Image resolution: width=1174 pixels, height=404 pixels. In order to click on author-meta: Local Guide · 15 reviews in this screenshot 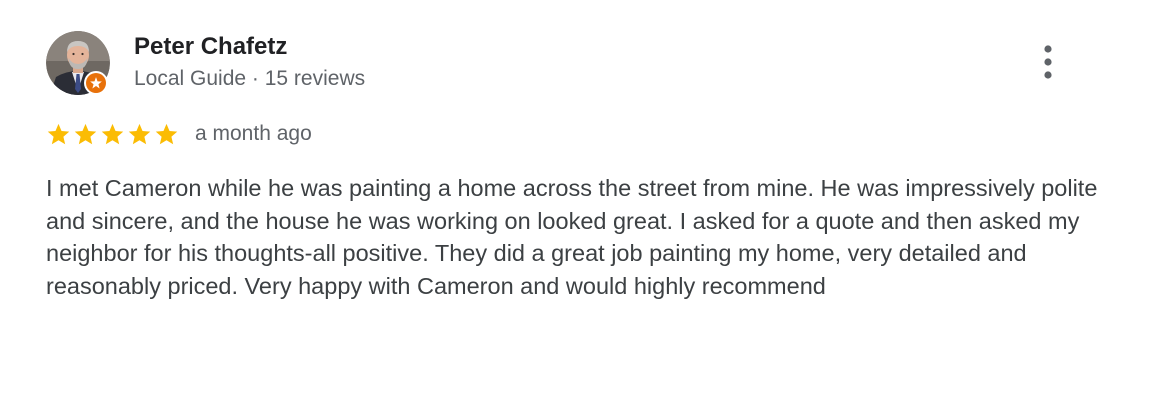, I will do `click(249, 79)`.